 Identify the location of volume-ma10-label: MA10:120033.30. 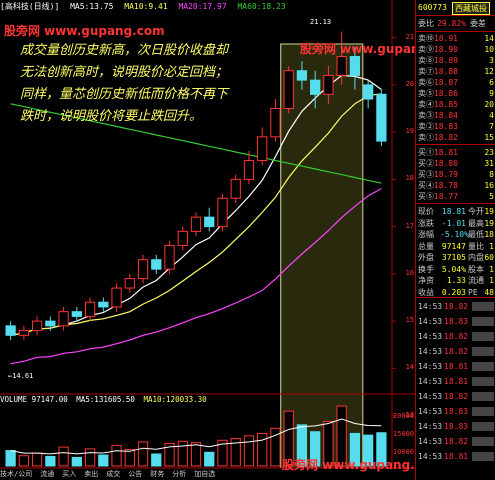
(175, 399).